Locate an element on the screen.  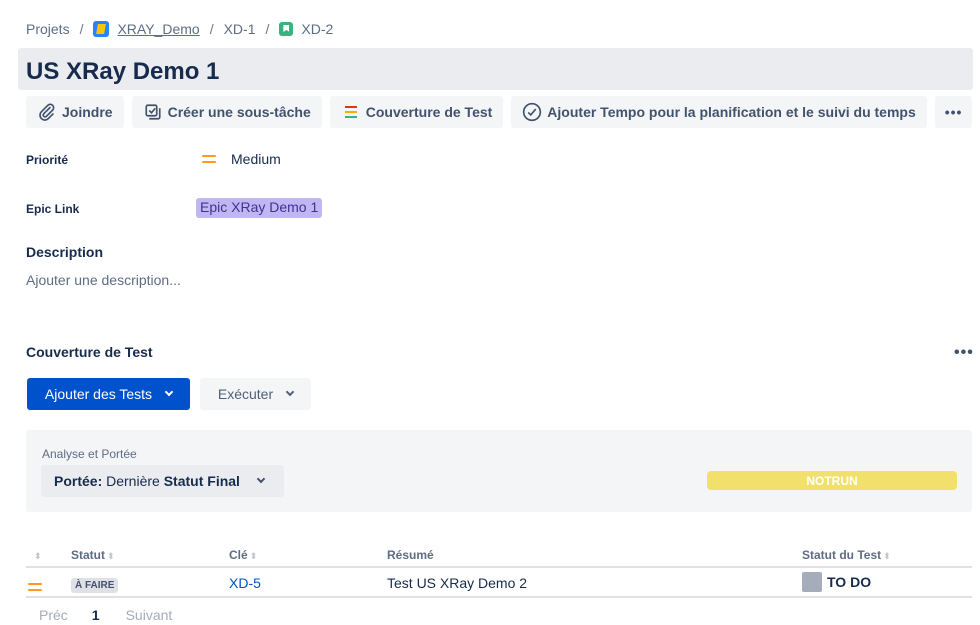
sort-icon: ⬍ is located at coordinates (37, 555).